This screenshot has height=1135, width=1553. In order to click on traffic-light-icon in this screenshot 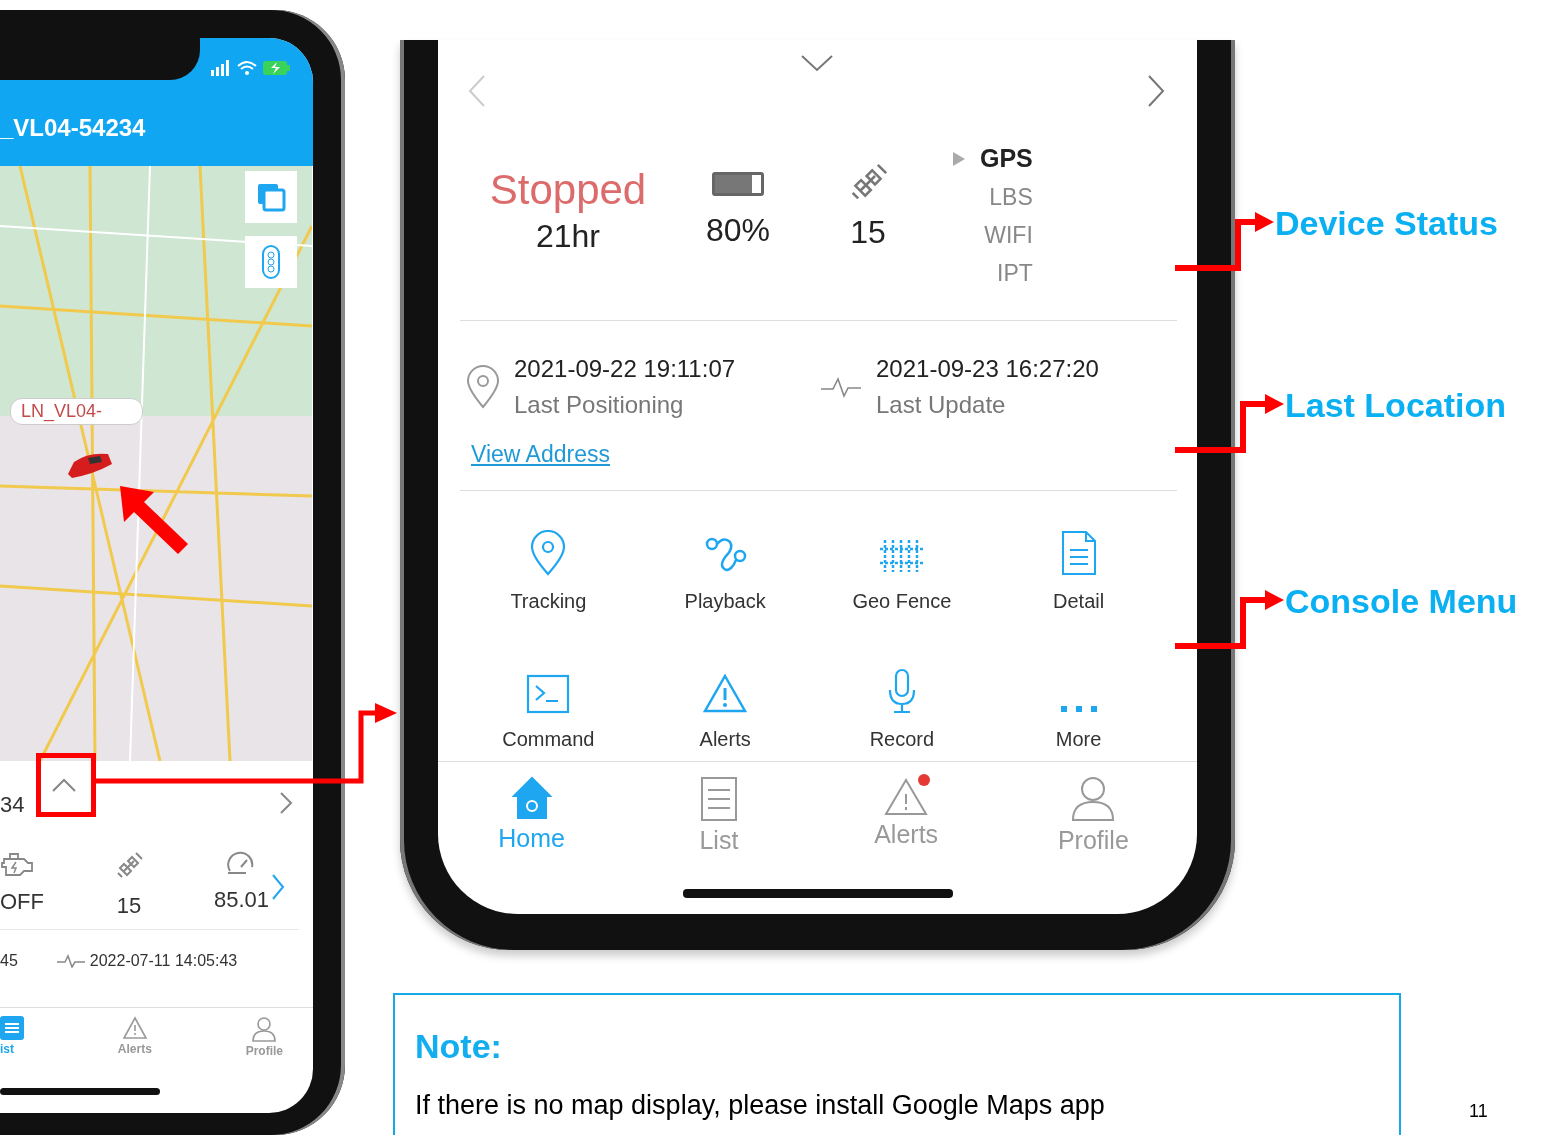, I will do `click(271, 262)`.